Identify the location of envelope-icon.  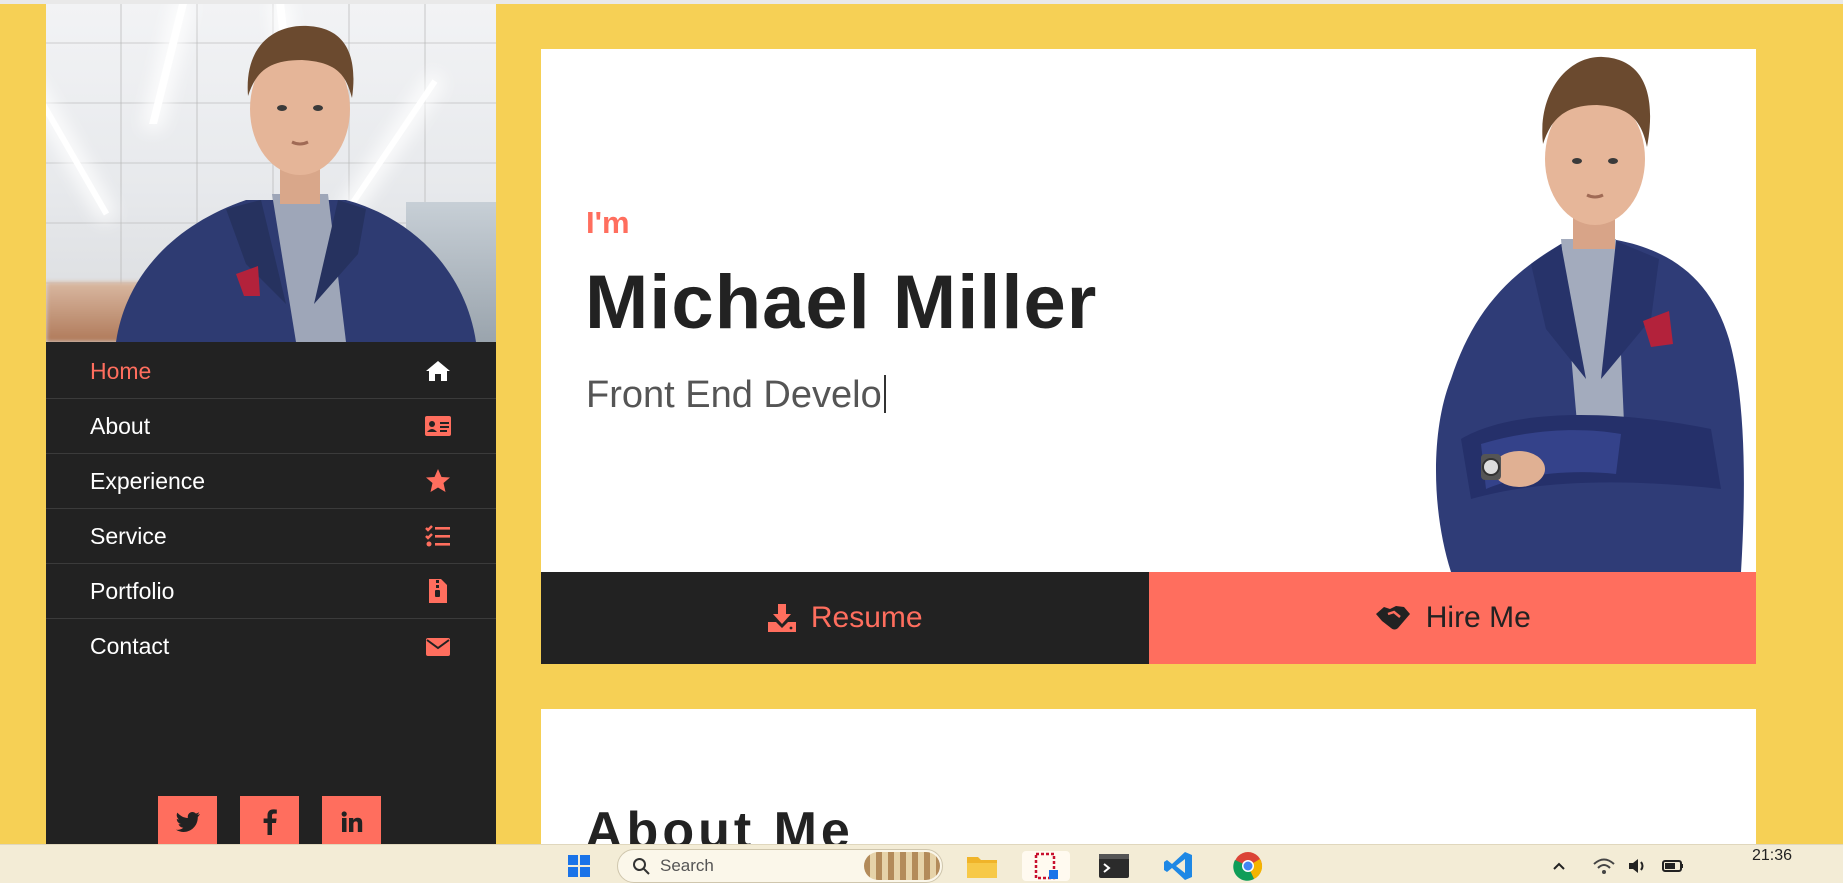
(438, 647).